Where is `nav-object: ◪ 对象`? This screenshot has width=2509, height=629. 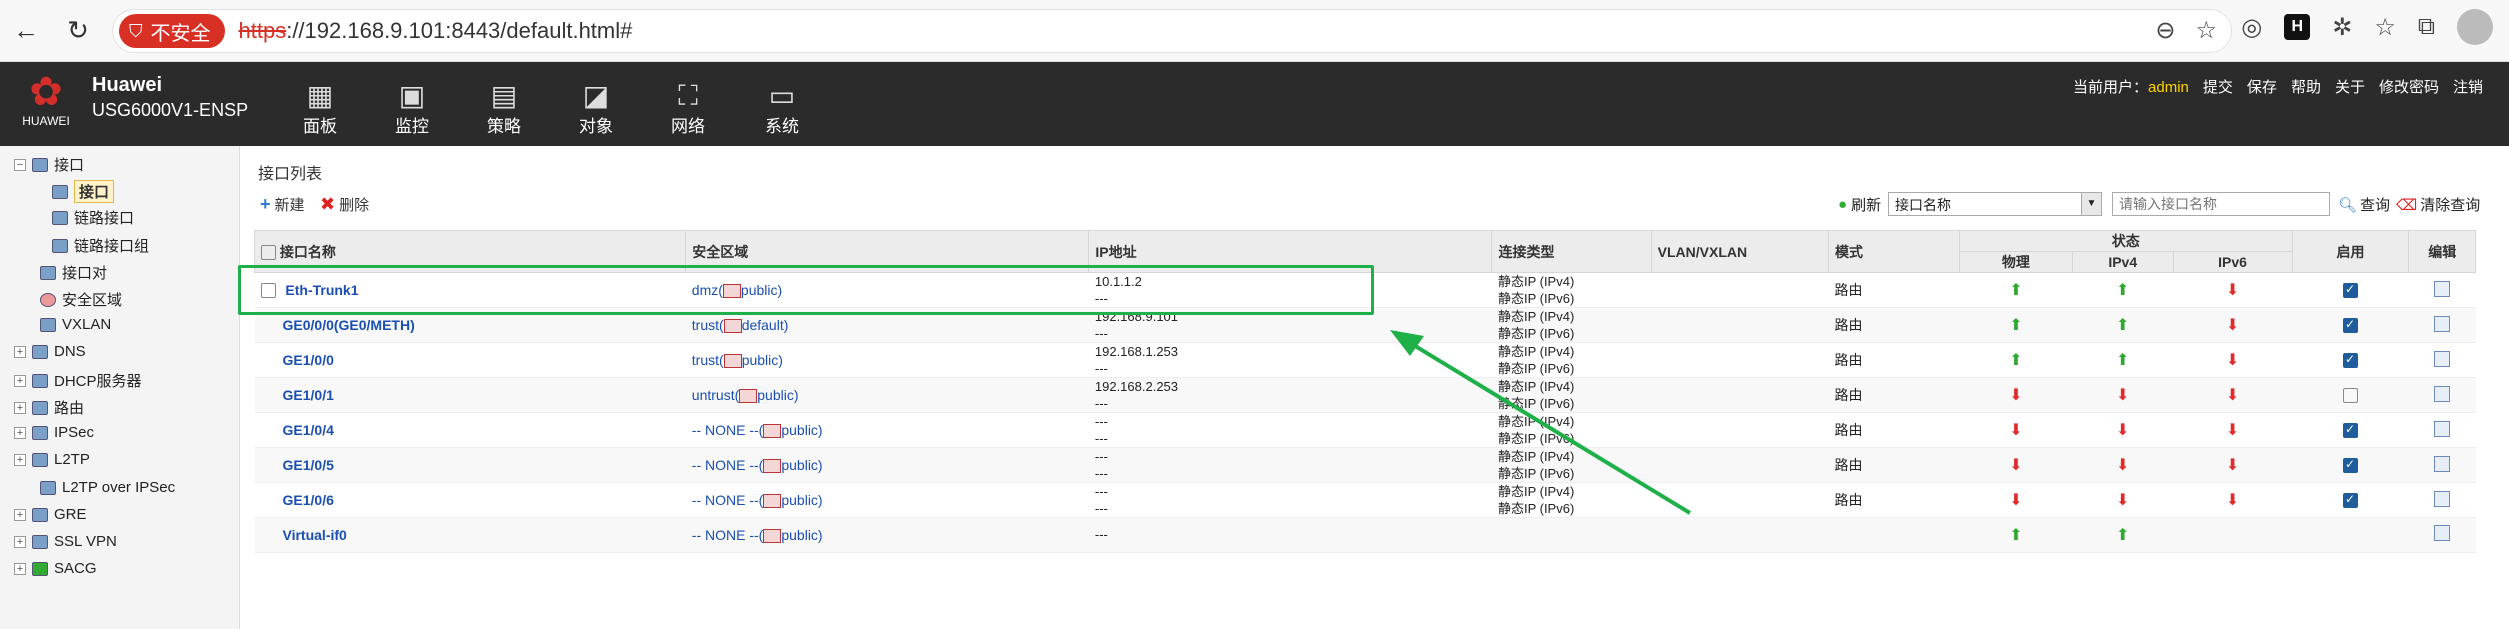
nav-object: ◪ 对象 is located at coordinates (596, 108).